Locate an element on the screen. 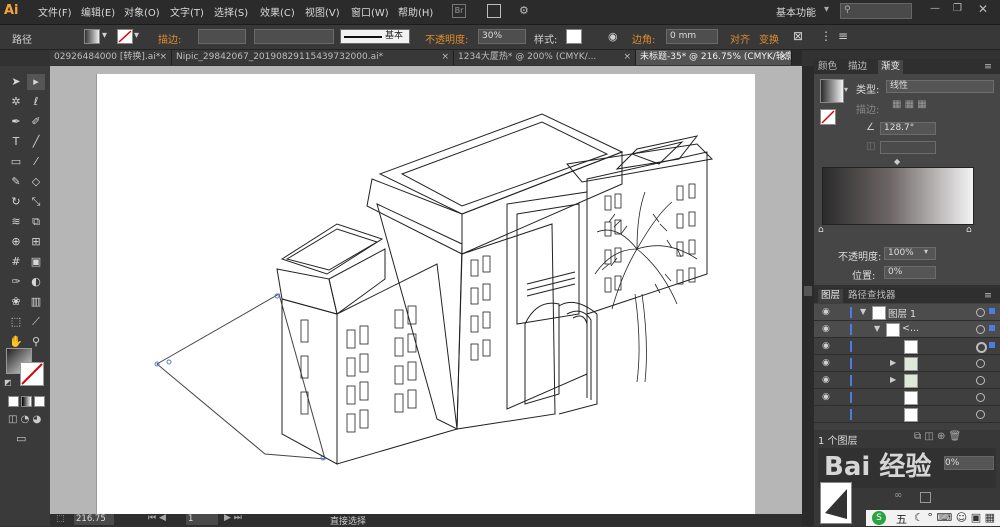  next-artboard-icon: ▶ ⏭ is located at coordinates (233, 518).